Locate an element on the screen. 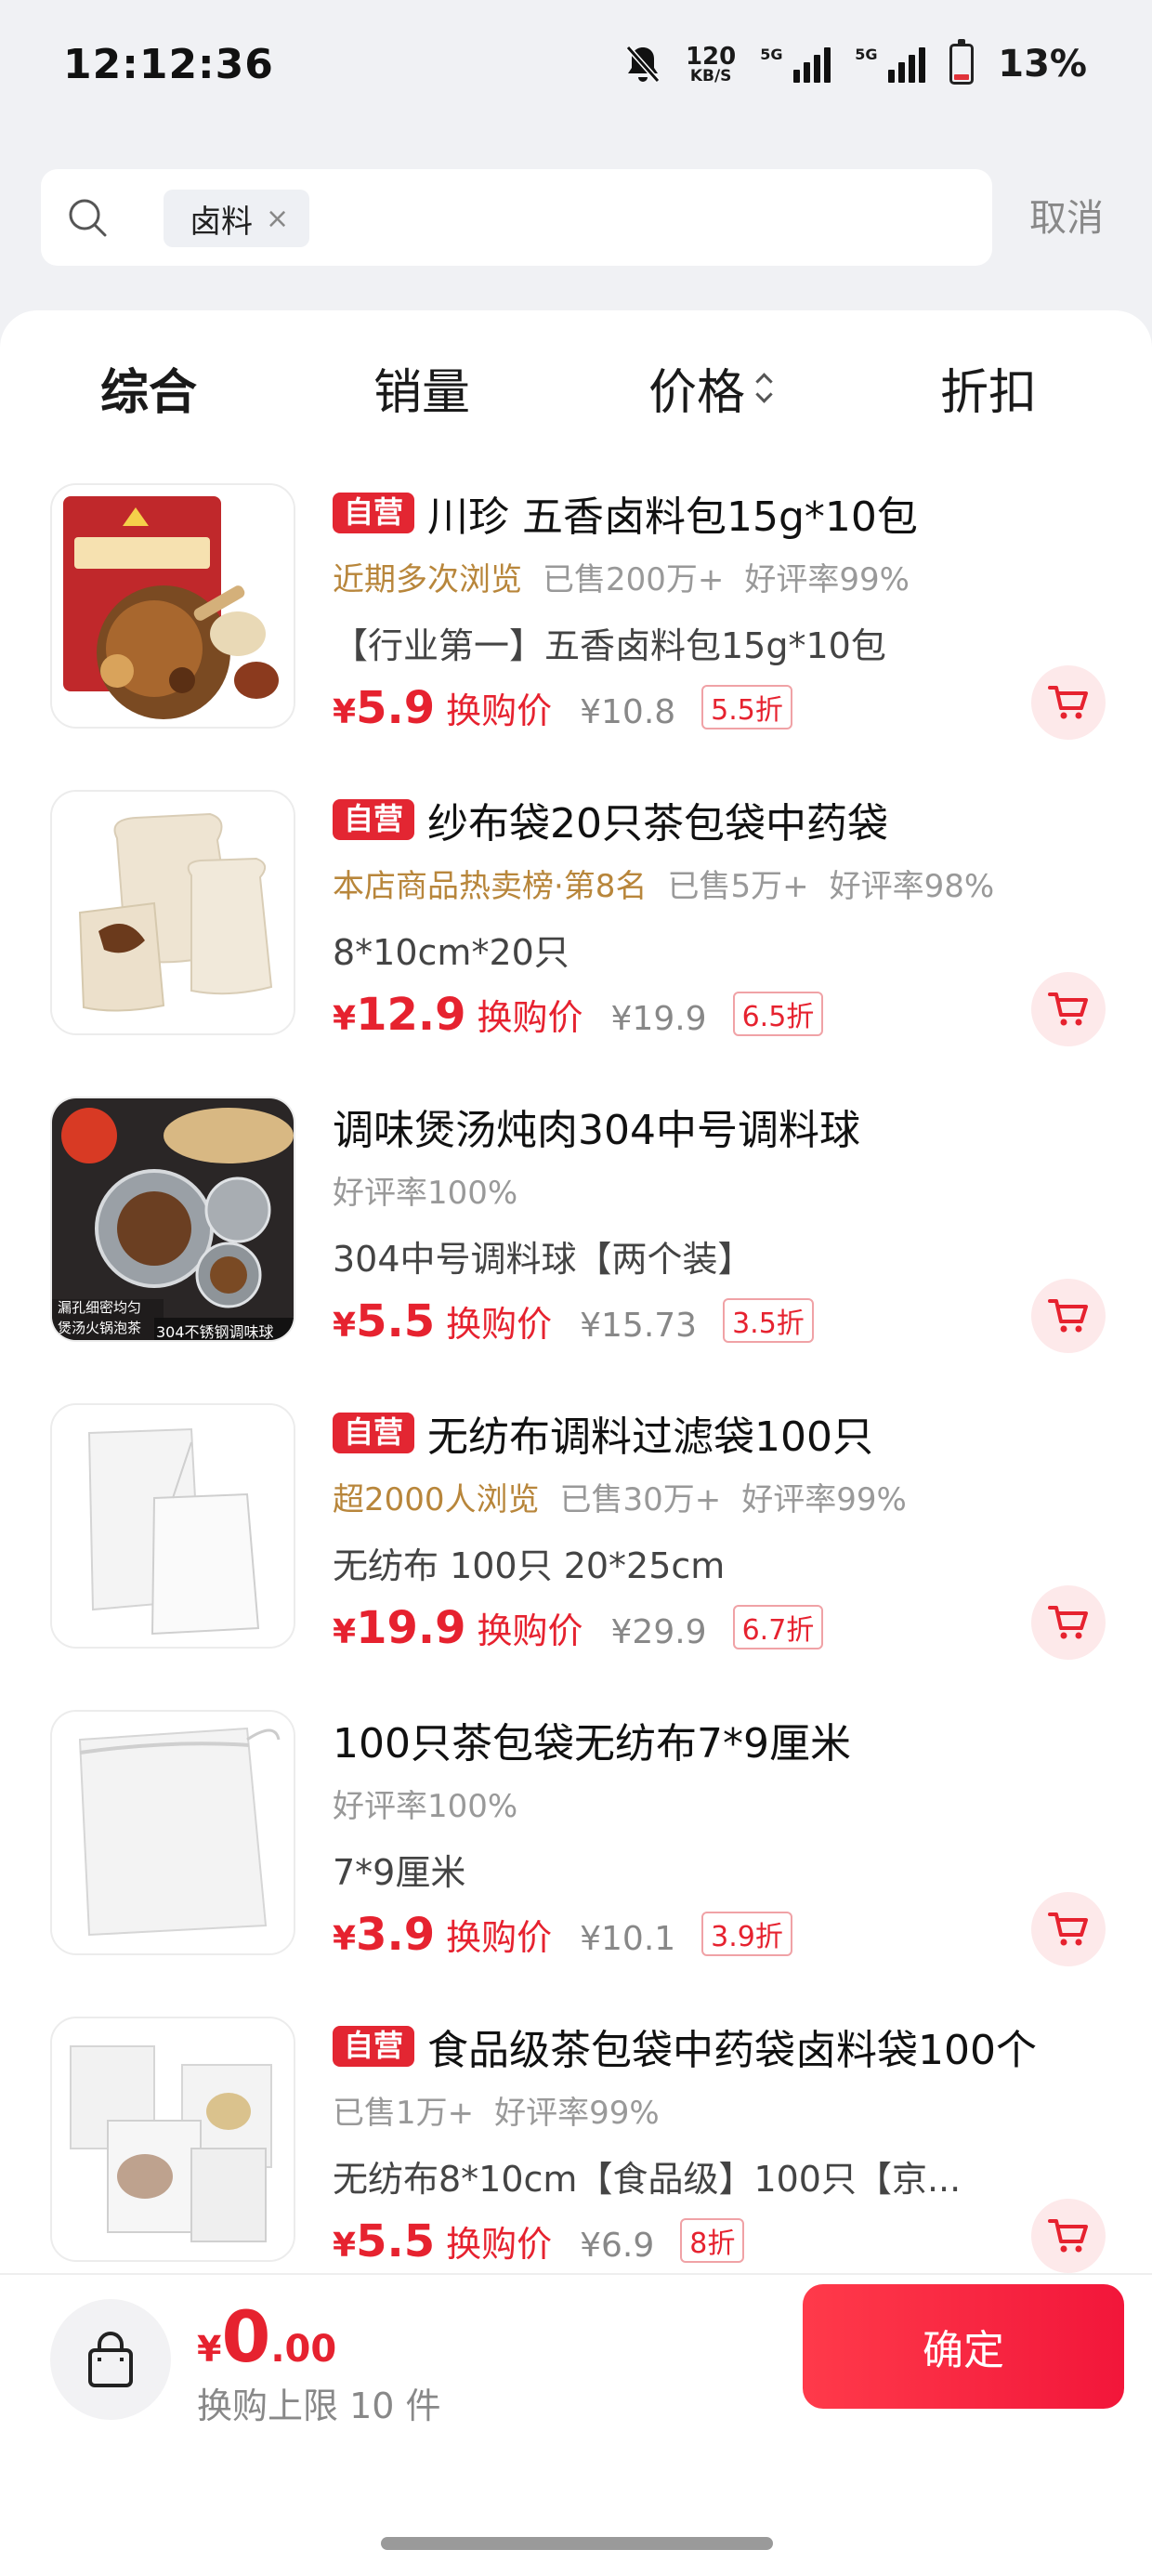  discount-badge: 8折 is located at coordinates (712, 2240).